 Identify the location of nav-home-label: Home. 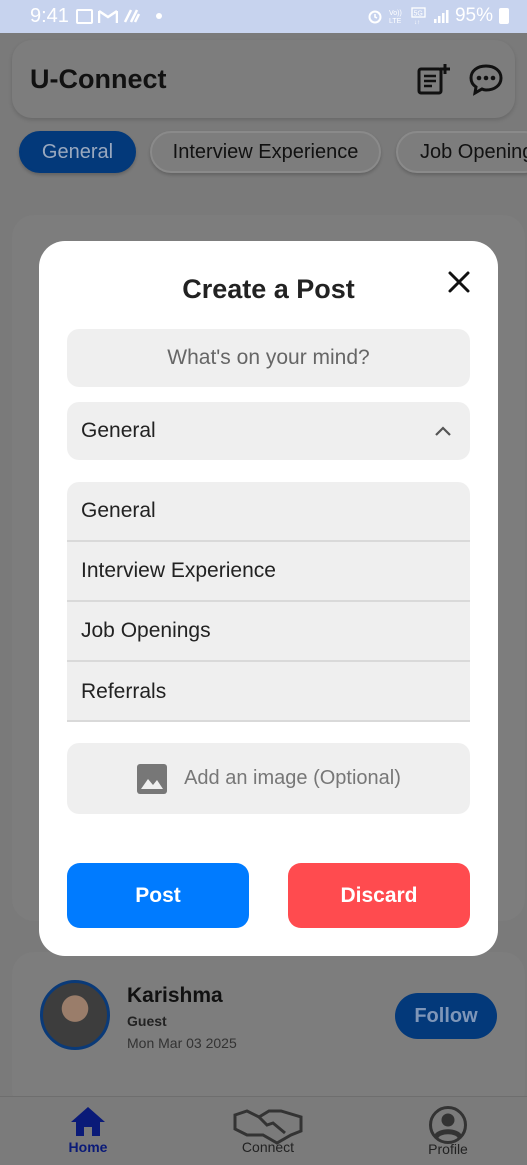
(88, 1147).